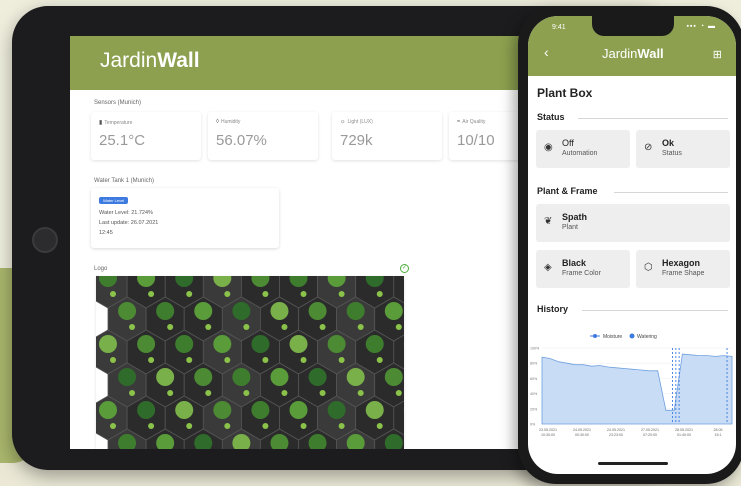 This screenshot has width=741, height=486. I want to click on sensor-card-humidity: ◊ Humidity 56.07%, so click(263, 136).